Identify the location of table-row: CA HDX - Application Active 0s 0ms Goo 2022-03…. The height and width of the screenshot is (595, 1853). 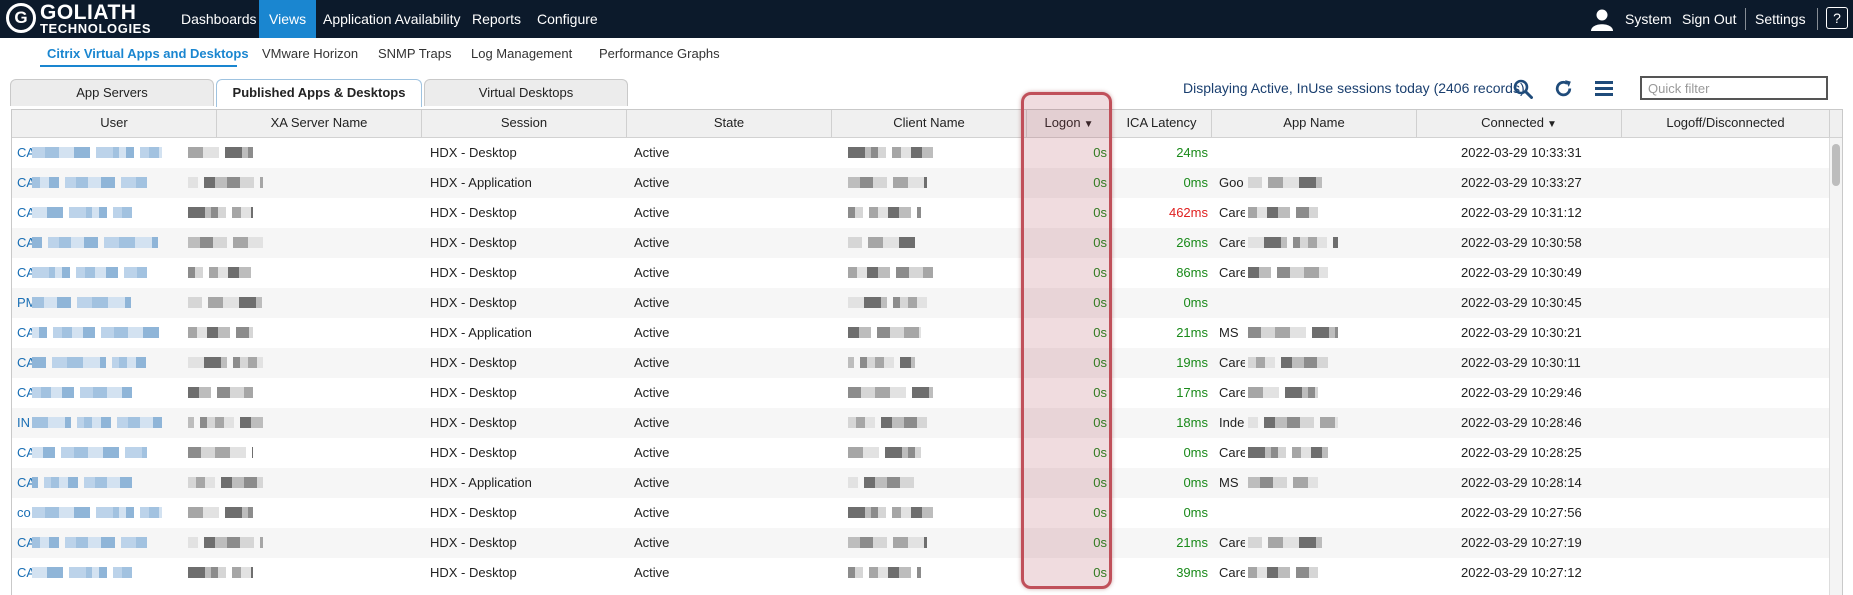
(921, 183).